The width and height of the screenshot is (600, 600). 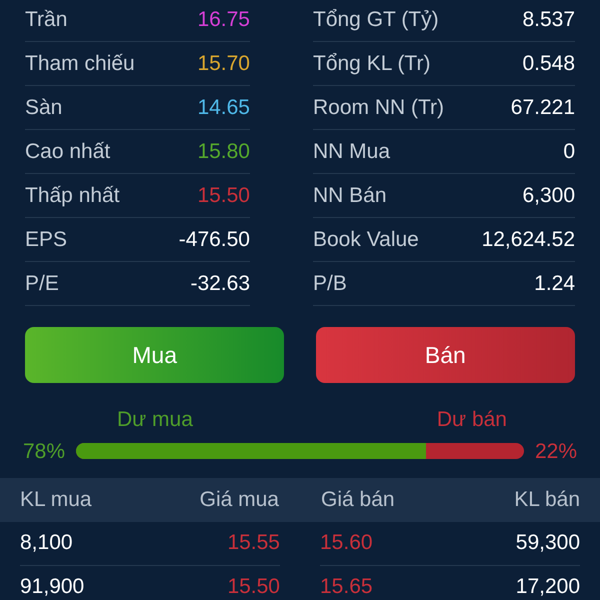 I want to click on column-header: KL mua, so click(x=56, y=499).